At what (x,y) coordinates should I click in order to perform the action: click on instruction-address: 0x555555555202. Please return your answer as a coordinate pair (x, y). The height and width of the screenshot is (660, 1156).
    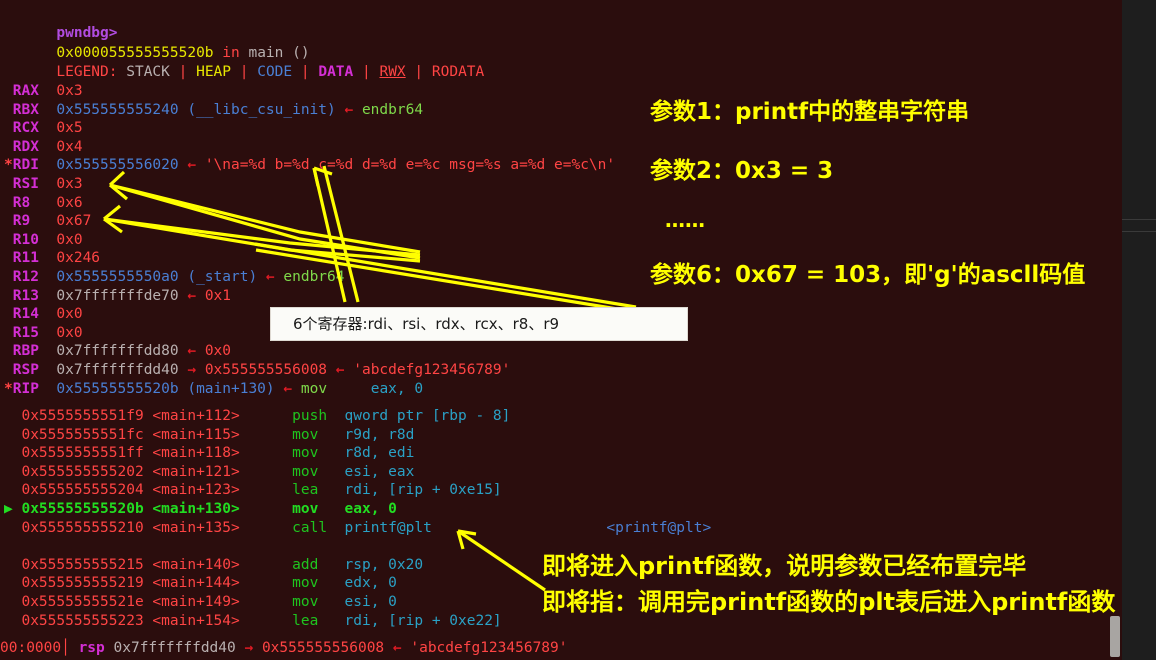
    Looking at the image, I should click on (82, 471).